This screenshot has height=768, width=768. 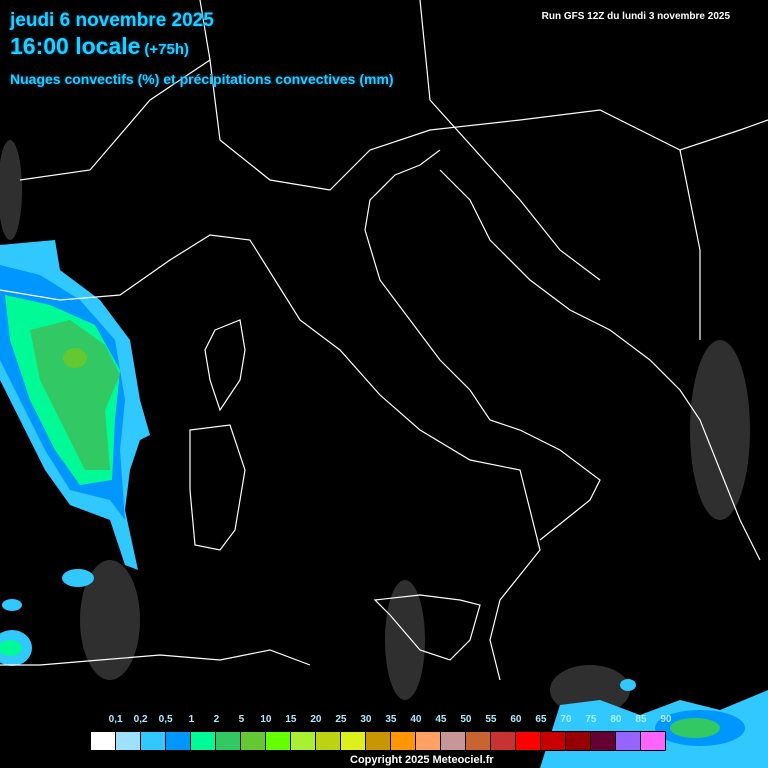 I want to click on legend-label: 15, so click(x=291, y=719).